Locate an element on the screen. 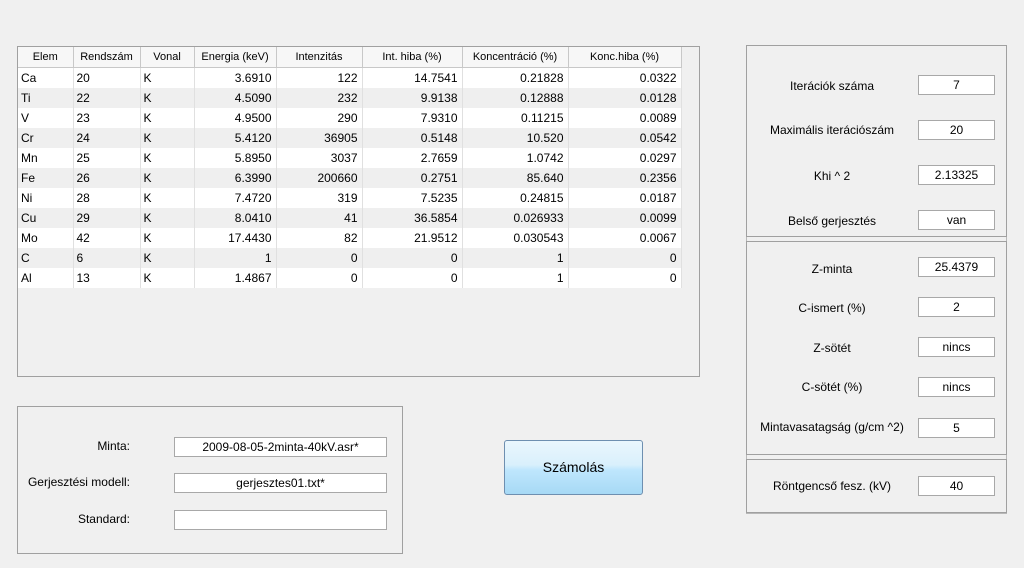  internal-excitation-field: van is located at coordinates (956, 220).